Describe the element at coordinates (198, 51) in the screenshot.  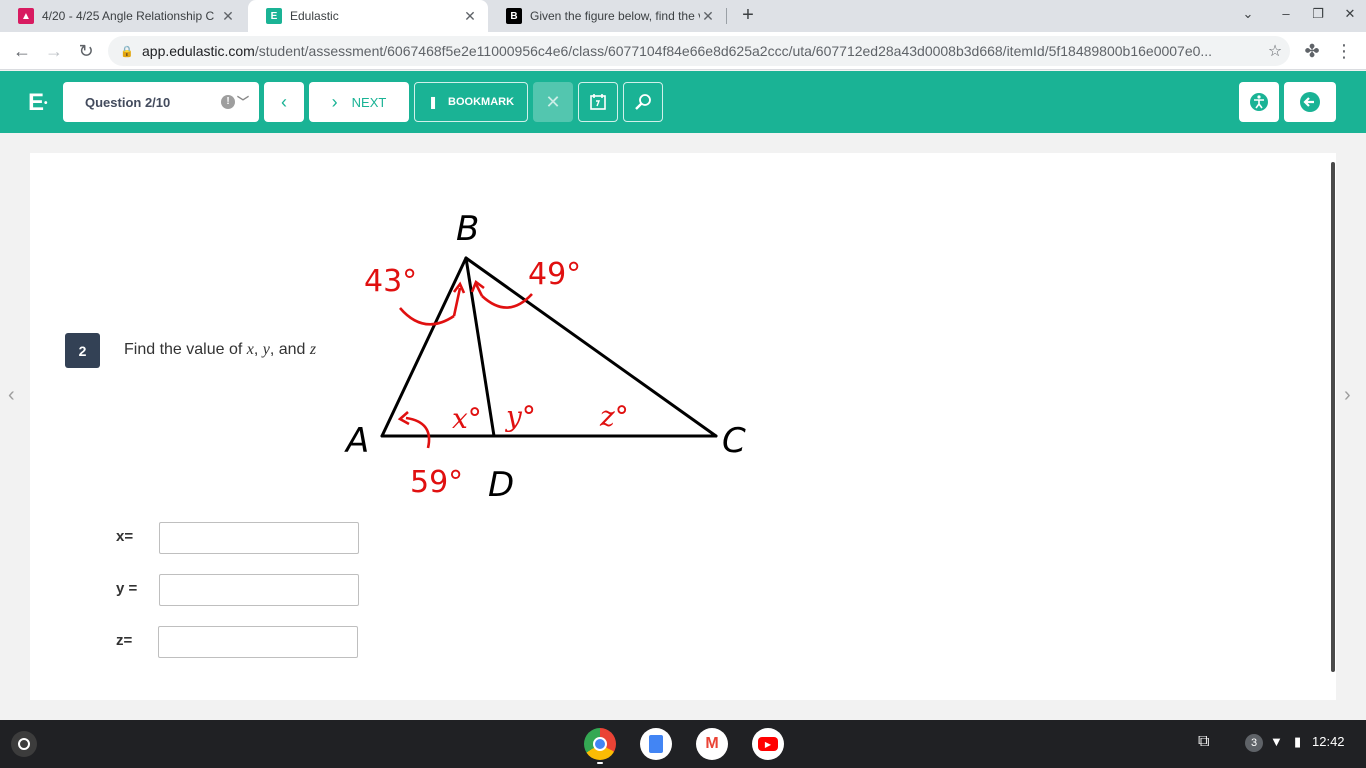
I see `url-host: app.edulastic.com` at that location.